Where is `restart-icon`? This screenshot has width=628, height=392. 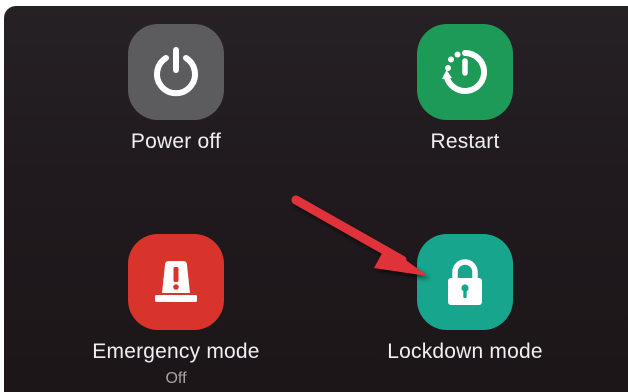 restart-icon is located at coordinates (465, 71).